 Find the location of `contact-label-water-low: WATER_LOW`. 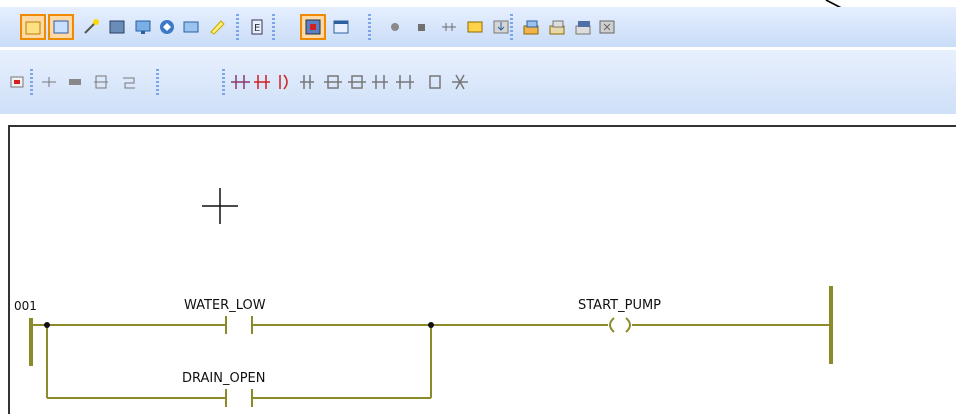

contact-label-water-low: WATER_LOW is located at coordinates (225, 305).